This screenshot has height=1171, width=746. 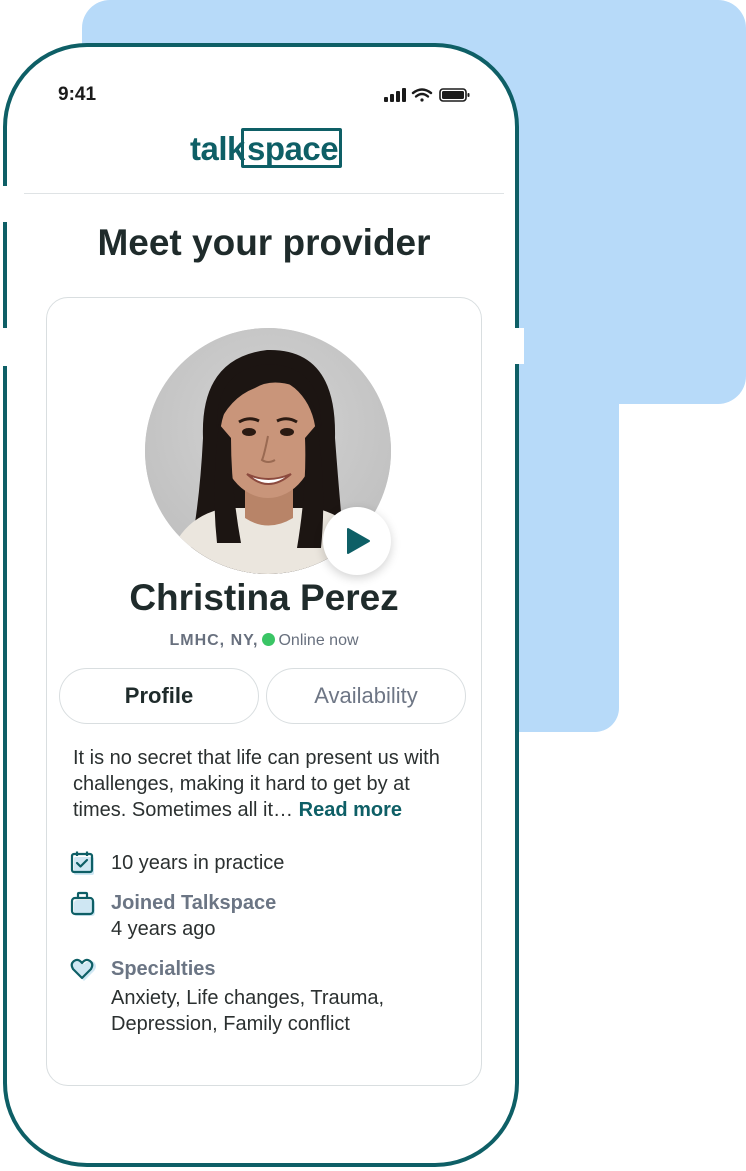 I want to click on play-video-button, so click(x=357, y=541).